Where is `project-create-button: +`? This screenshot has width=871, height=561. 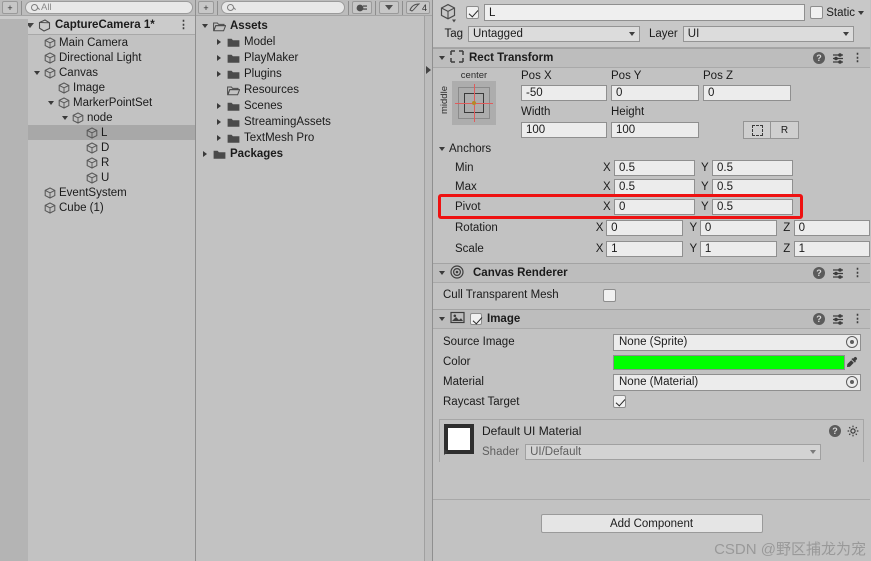
project-create-button: + is located at coordinates (206, 7).